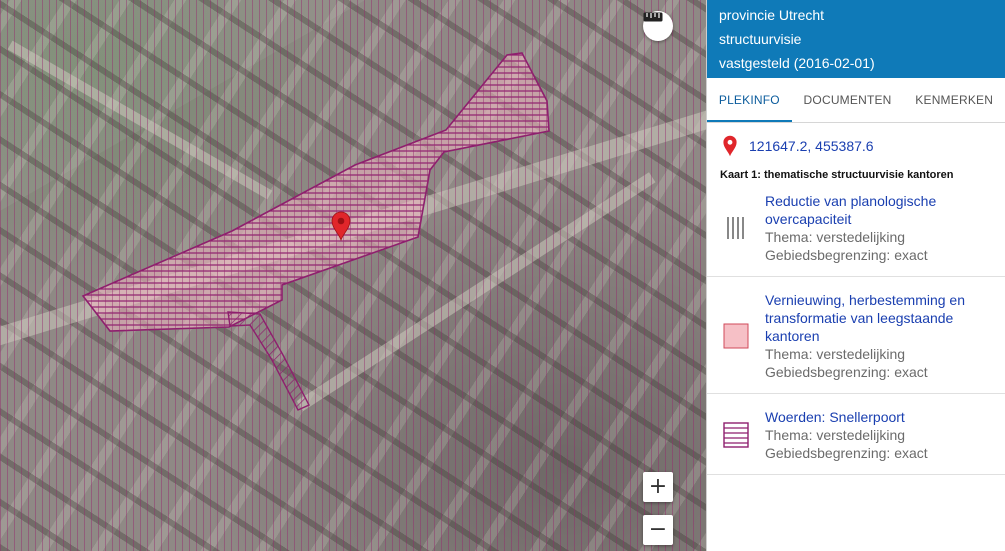 The height and width of the screenshot is (551, 1005). I want to click on tab-plekinfo: PLEKINFO, so click(749, 100).